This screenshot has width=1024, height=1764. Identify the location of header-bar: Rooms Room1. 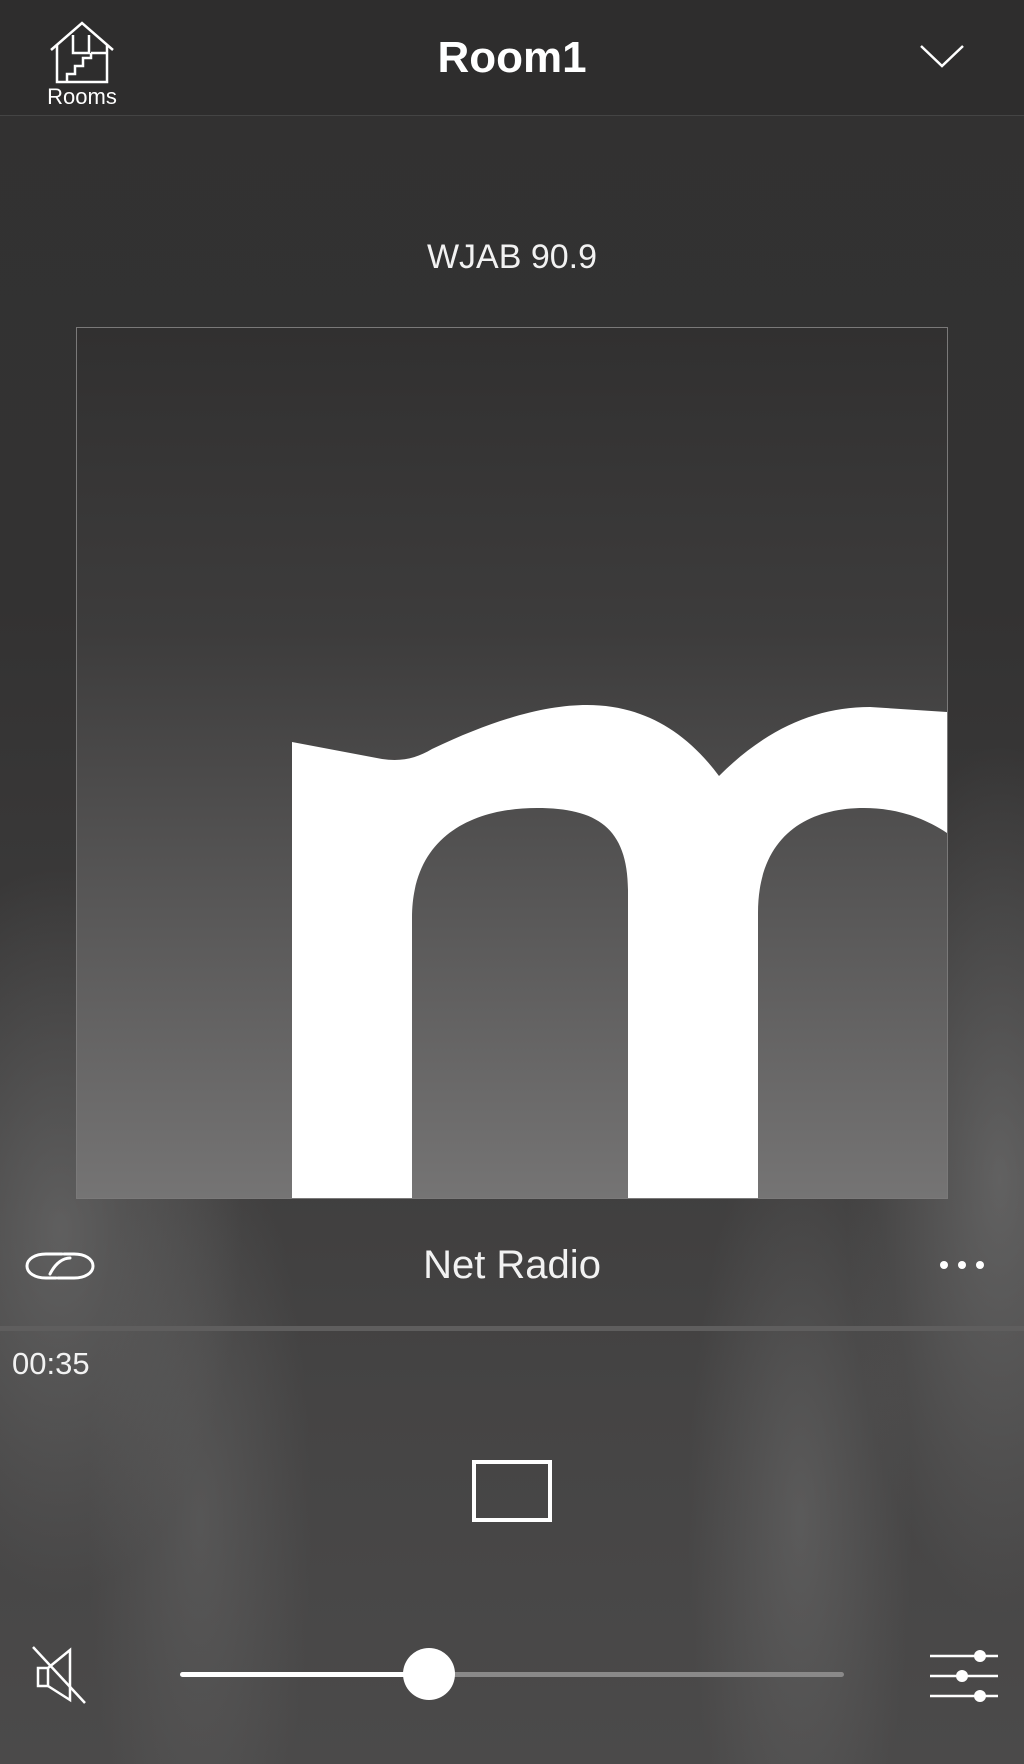
(512, 58).